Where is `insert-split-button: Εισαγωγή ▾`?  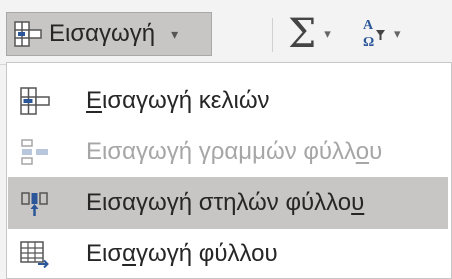
insert-split-button: Εισαγωγή ▾ is located at coordinates (109, 34).